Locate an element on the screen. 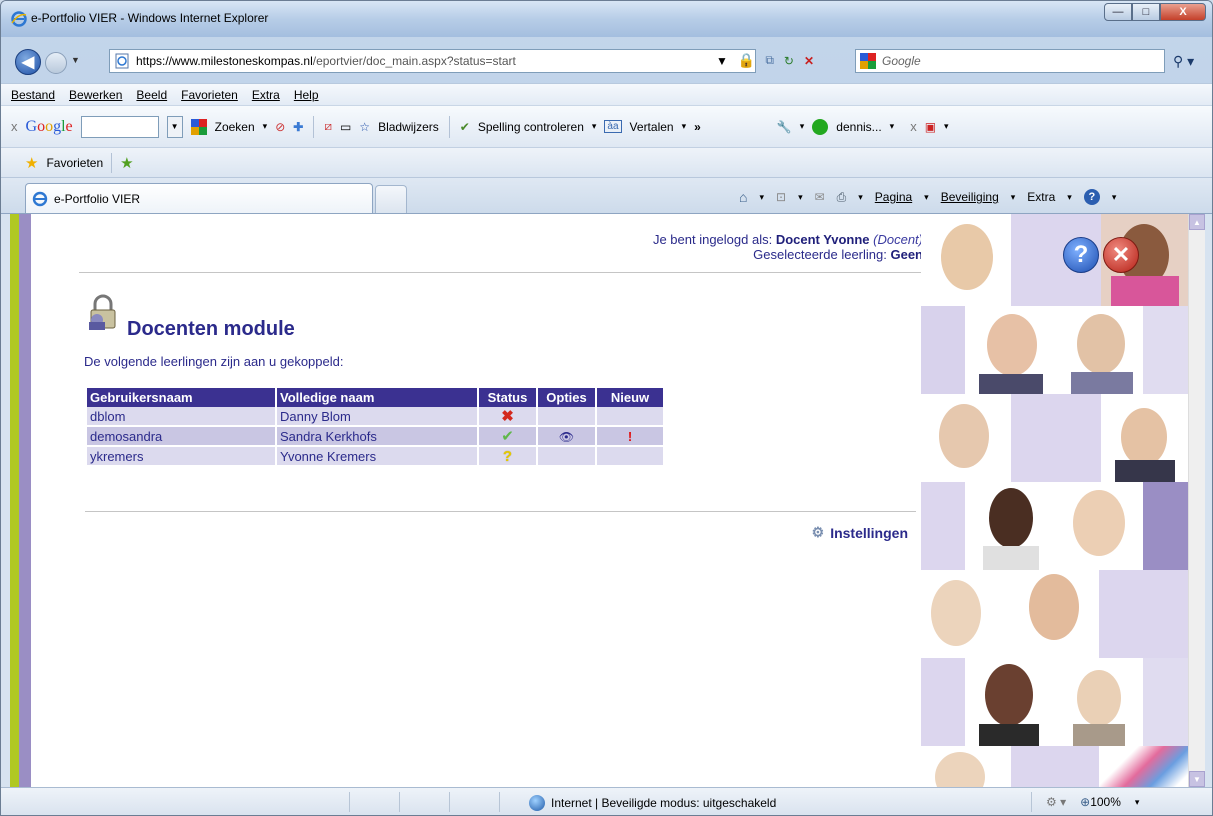 The height and width of the screenshot is (816, 1213). extra-dropdown-icon: ▾ is located at coordinates (1069, 197).